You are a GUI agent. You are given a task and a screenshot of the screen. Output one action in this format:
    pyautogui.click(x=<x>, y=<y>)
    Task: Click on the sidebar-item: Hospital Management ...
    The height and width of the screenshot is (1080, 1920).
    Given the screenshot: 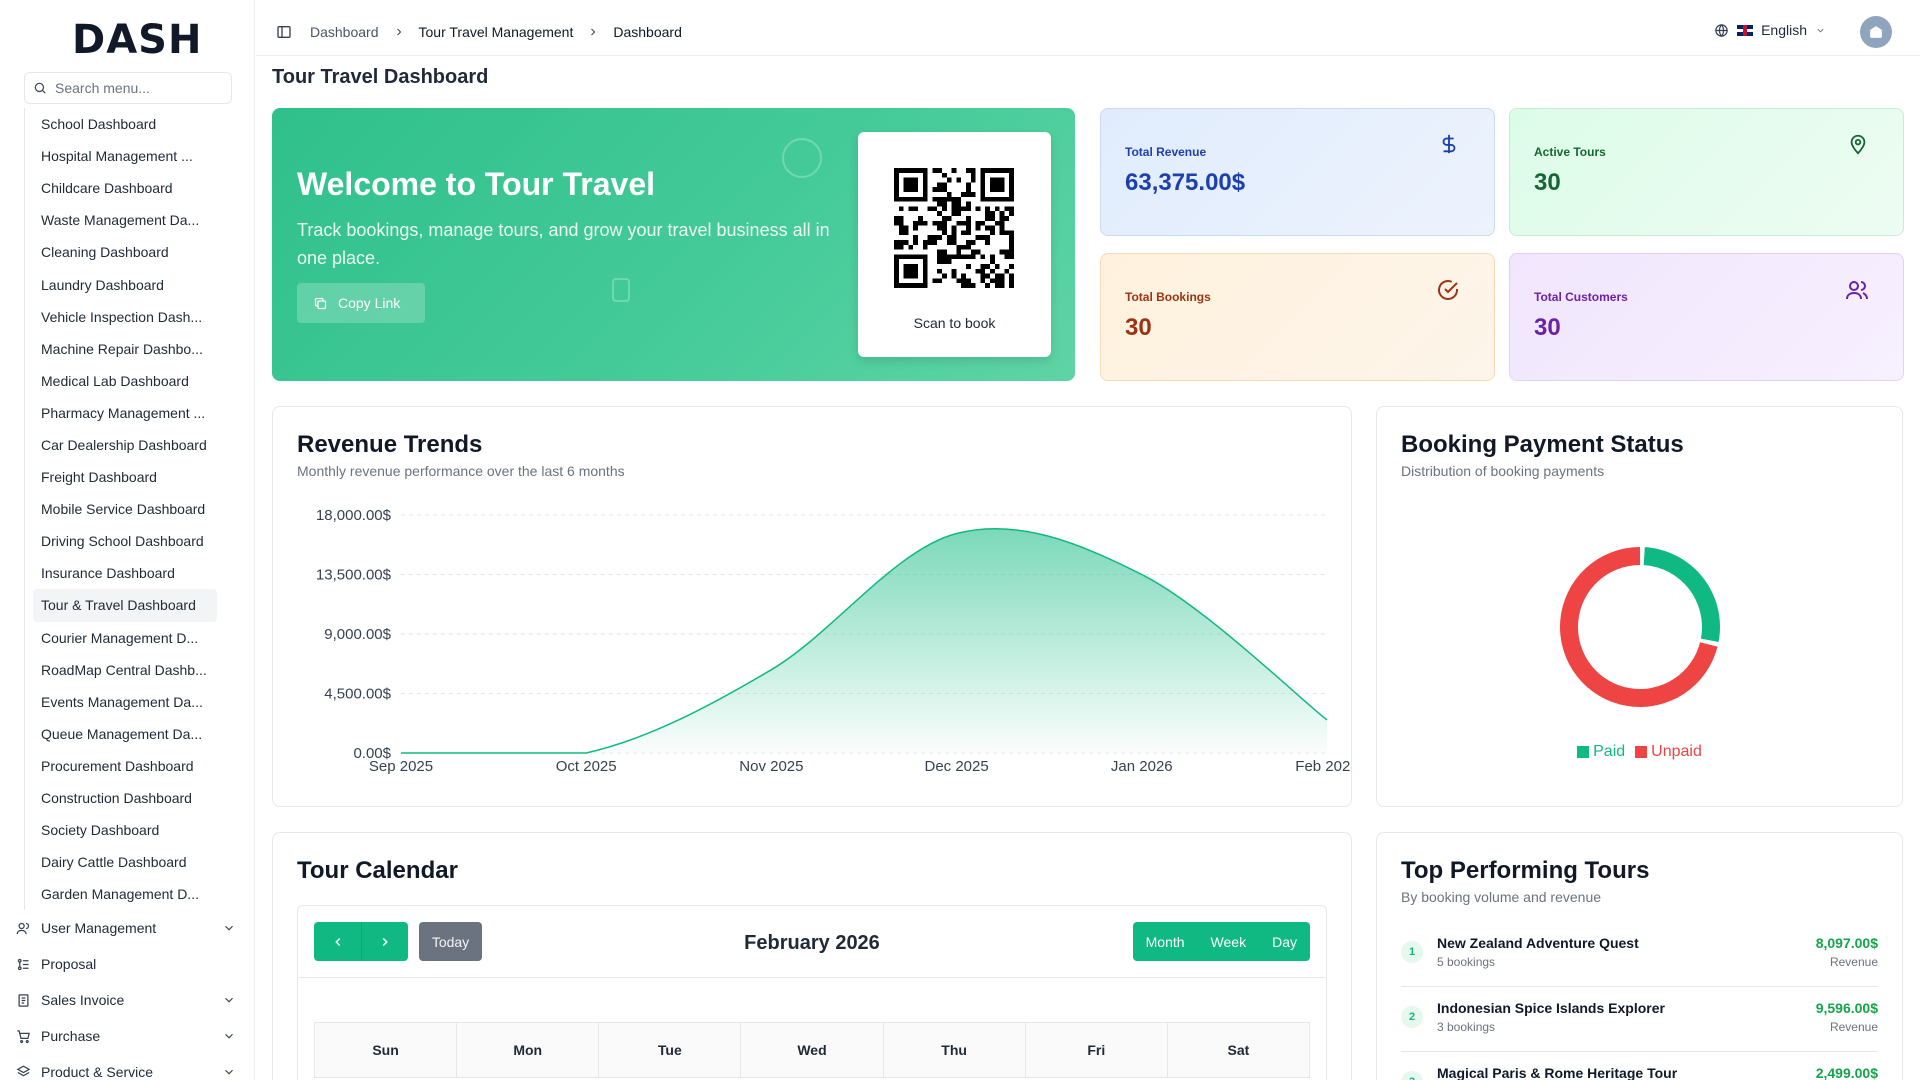 What is the action you would take?
    pyautogui.click(x=125, y=156)
    